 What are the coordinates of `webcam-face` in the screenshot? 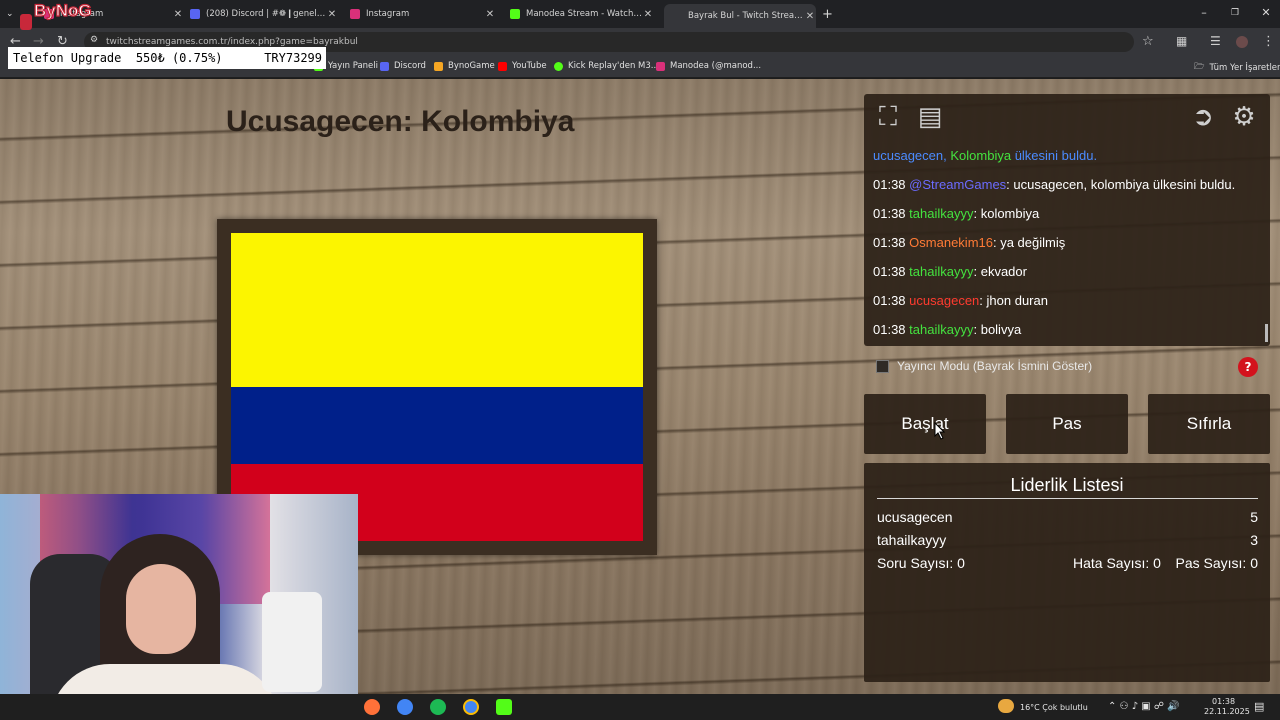 It's located at (161, 609).